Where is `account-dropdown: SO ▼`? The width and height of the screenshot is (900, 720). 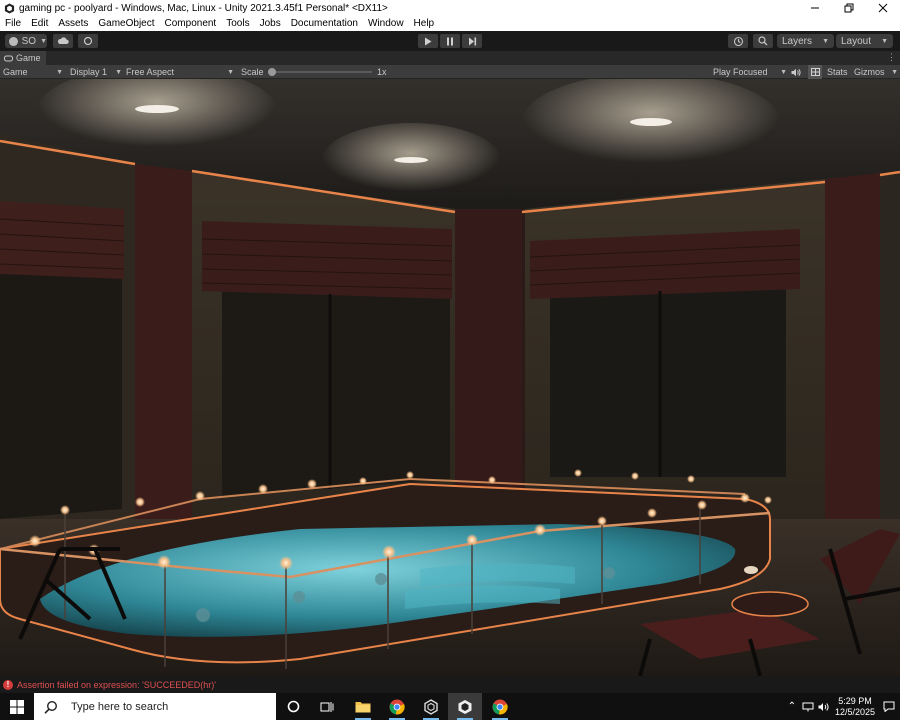
account-dropdown: SO ▼ is located at coordinates (26, 41).